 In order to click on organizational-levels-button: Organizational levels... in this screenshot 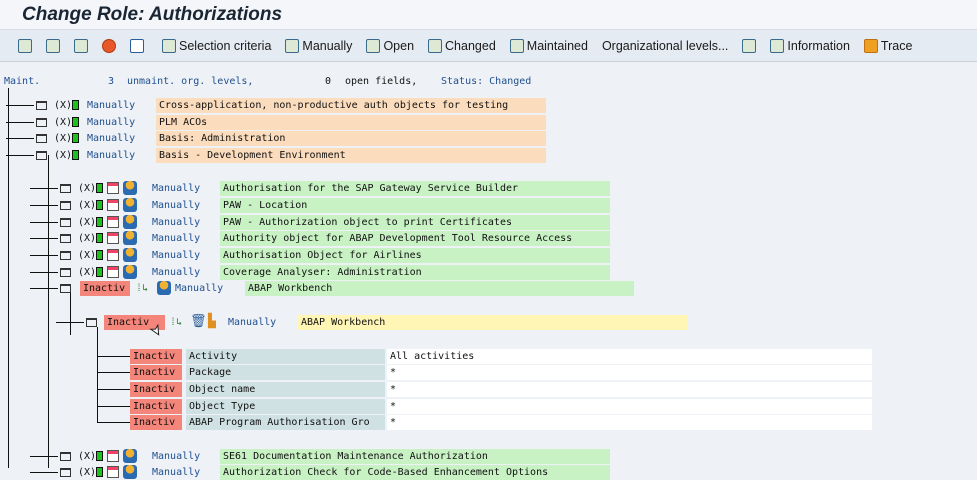, I will do `click(665, 46)`.